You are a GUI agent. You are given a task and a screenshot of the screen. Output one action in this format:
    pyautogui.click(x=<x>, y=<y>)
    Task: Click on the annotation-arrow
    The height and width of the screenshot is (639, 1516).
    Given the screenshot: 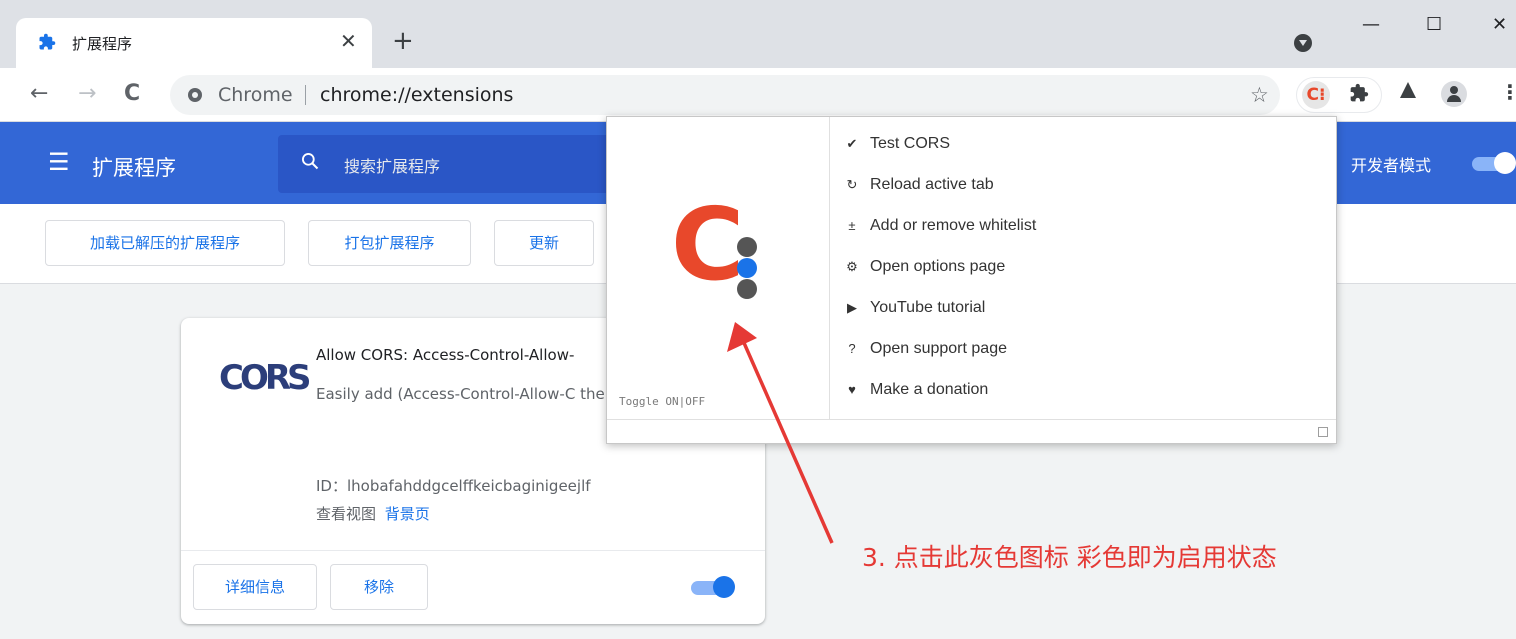 What is the action you would take?
    pyautogui.click(x=780, y=433)
    